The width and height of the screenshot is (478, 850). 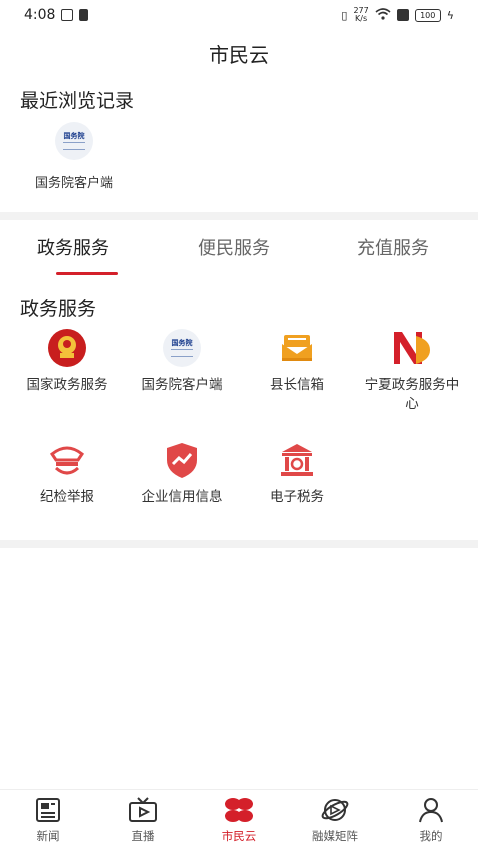 I want to click on inspection-cap-icon, so click(x=67, y=460).